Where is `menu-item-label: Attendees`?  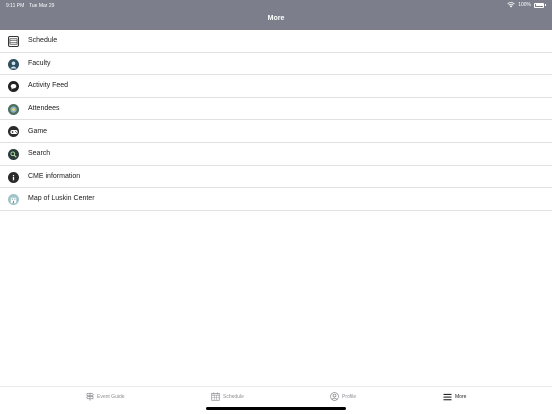 menu-item-label: Attendees is located at coordinates (44, 109).